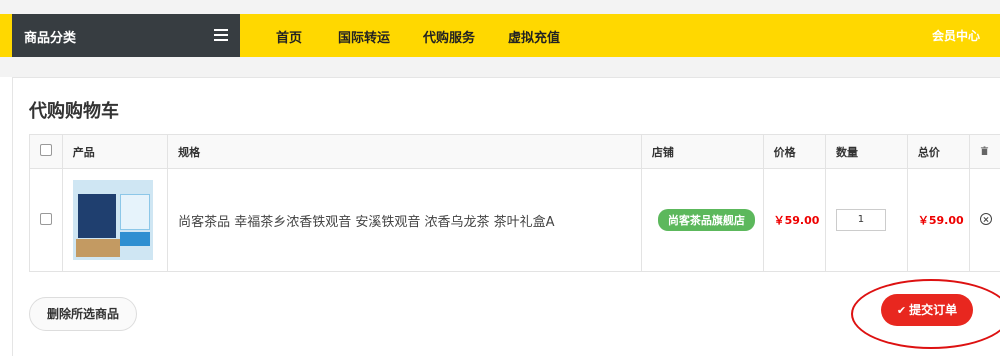 Image resolution: width=1000 pixels, height=356 pixels. What do you see at coordinates (449, 36) in the screenshot?
I see `nav-item-purchase-service: 代购服务` at bounding box center [449, 36].